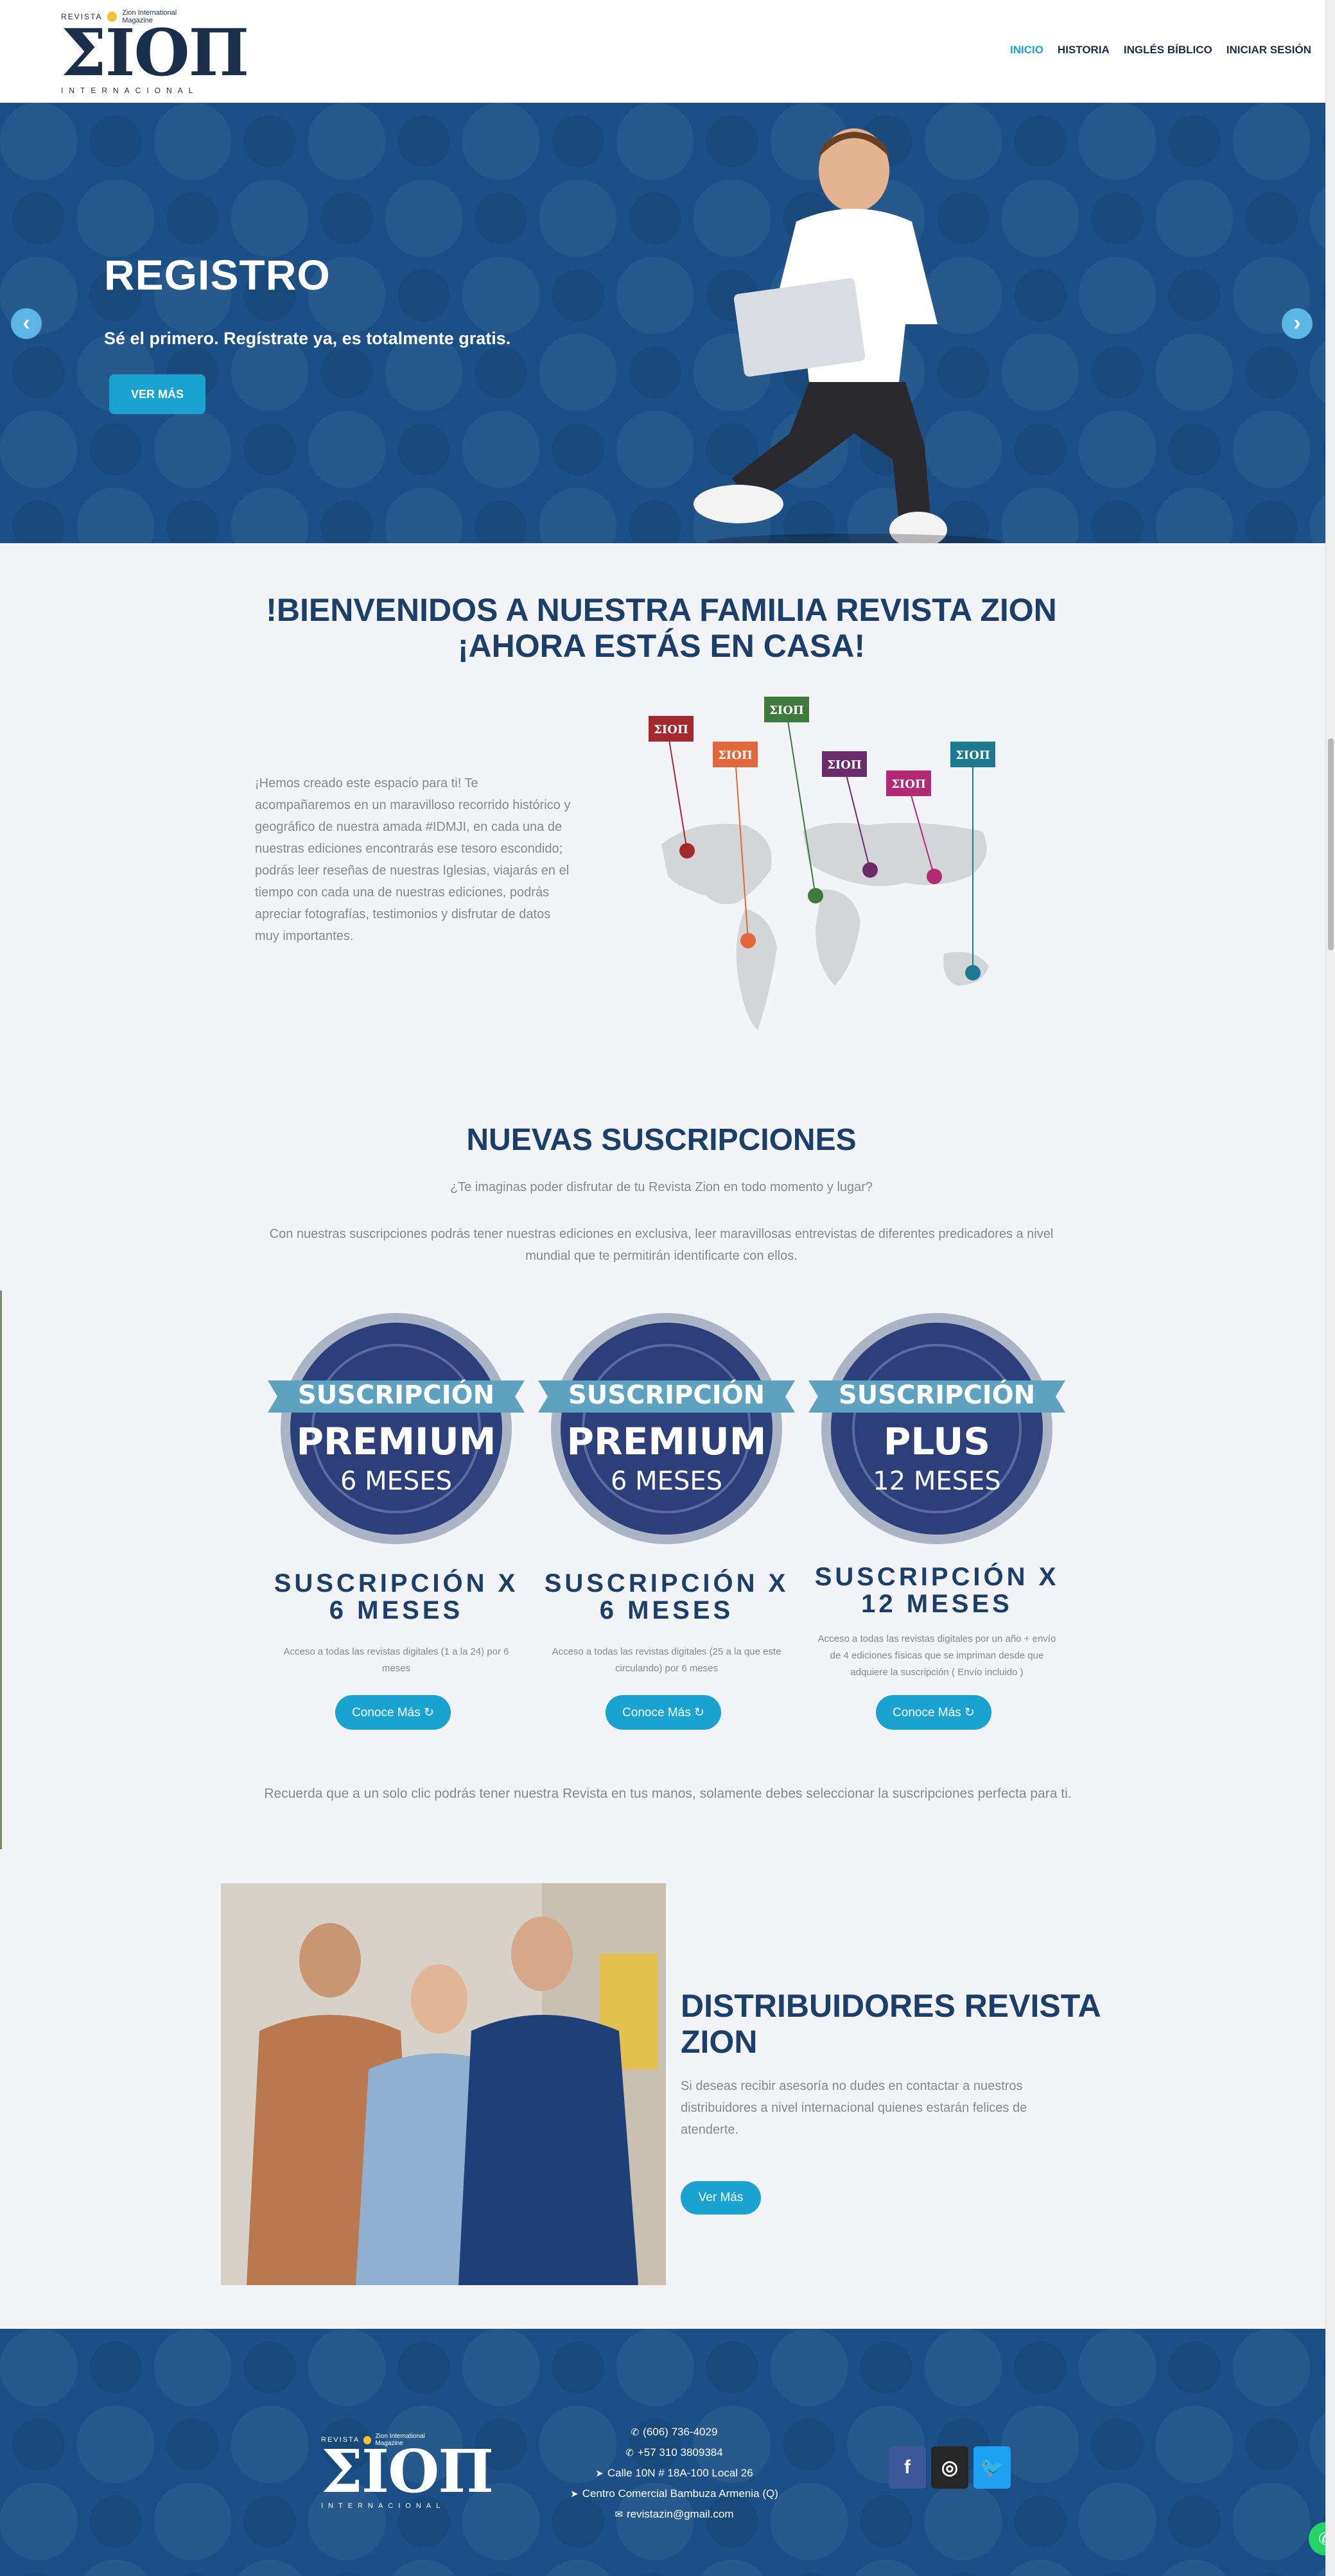 This screenshot has width=1335, height=2576. Describe the element at coordinates (786, 710) in the screenshot. I see `map-flag-3: ΣΙΟΠ` at that location.